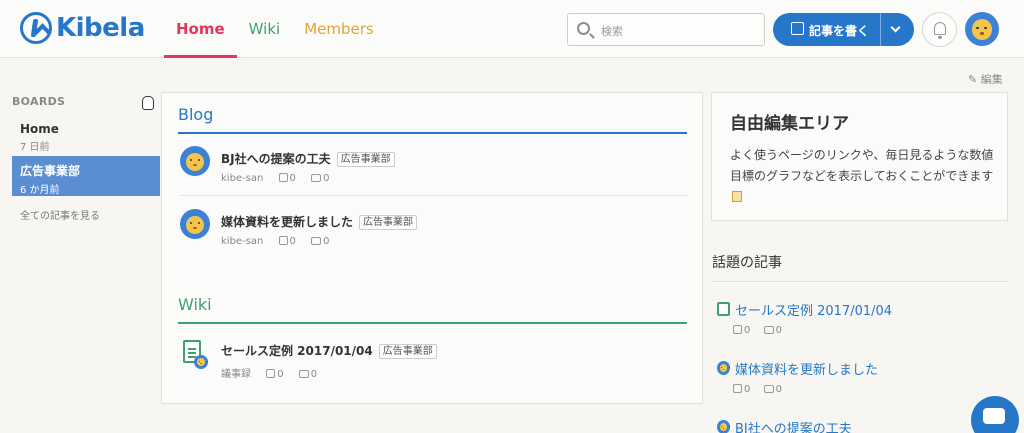 The height and width of the screenshot is (433, 1024). I want to click on folder-name: 議事録, so click(236, 374).